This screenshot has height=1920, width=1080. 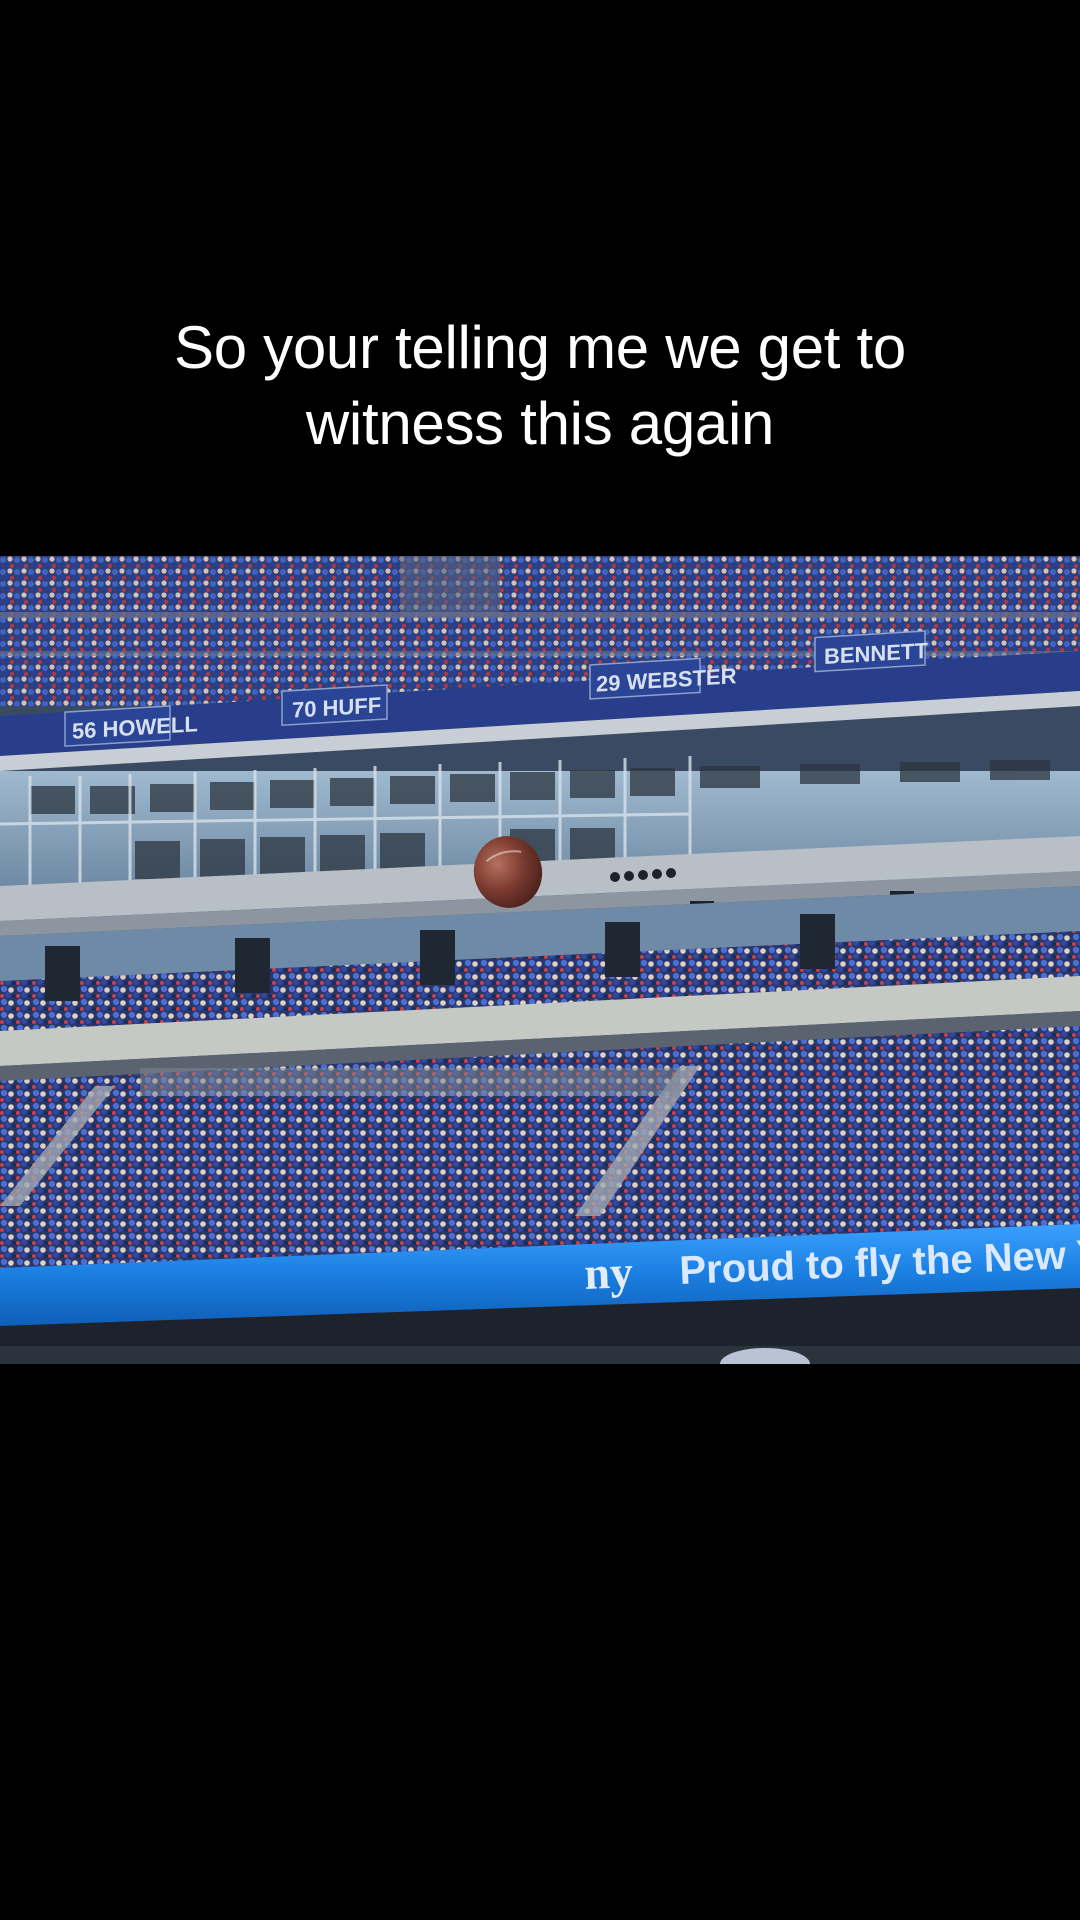 I want to click on ny-logo-icon: ny, so click(x=608, y=1272).